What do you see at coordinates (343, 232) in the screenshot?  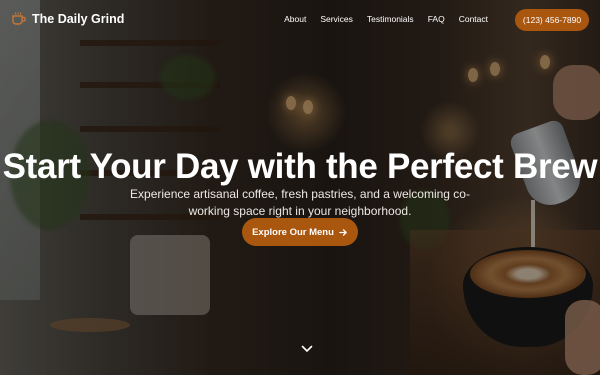 I see `arrow-right-icon` at bounding box center [343, 232].